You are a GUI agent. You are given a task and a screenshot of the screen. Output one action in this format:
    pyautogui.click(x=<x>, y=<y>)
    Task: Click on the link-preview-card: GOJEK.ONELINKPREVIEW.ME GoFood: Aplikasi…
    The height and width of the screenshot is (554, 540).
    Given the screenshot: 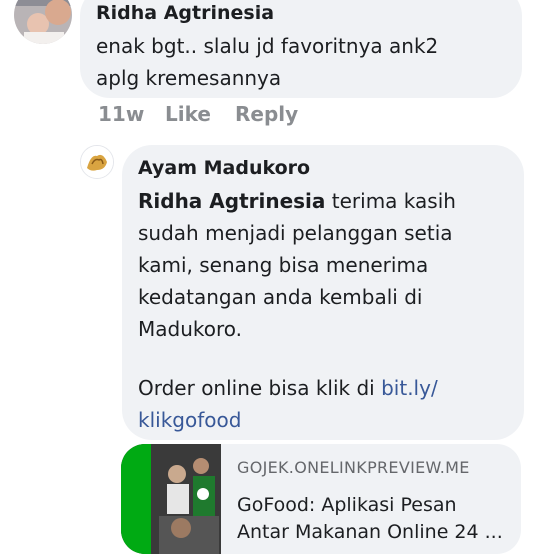 What is the action you would take?
    pyautogui.click(x=321, y=499)
    